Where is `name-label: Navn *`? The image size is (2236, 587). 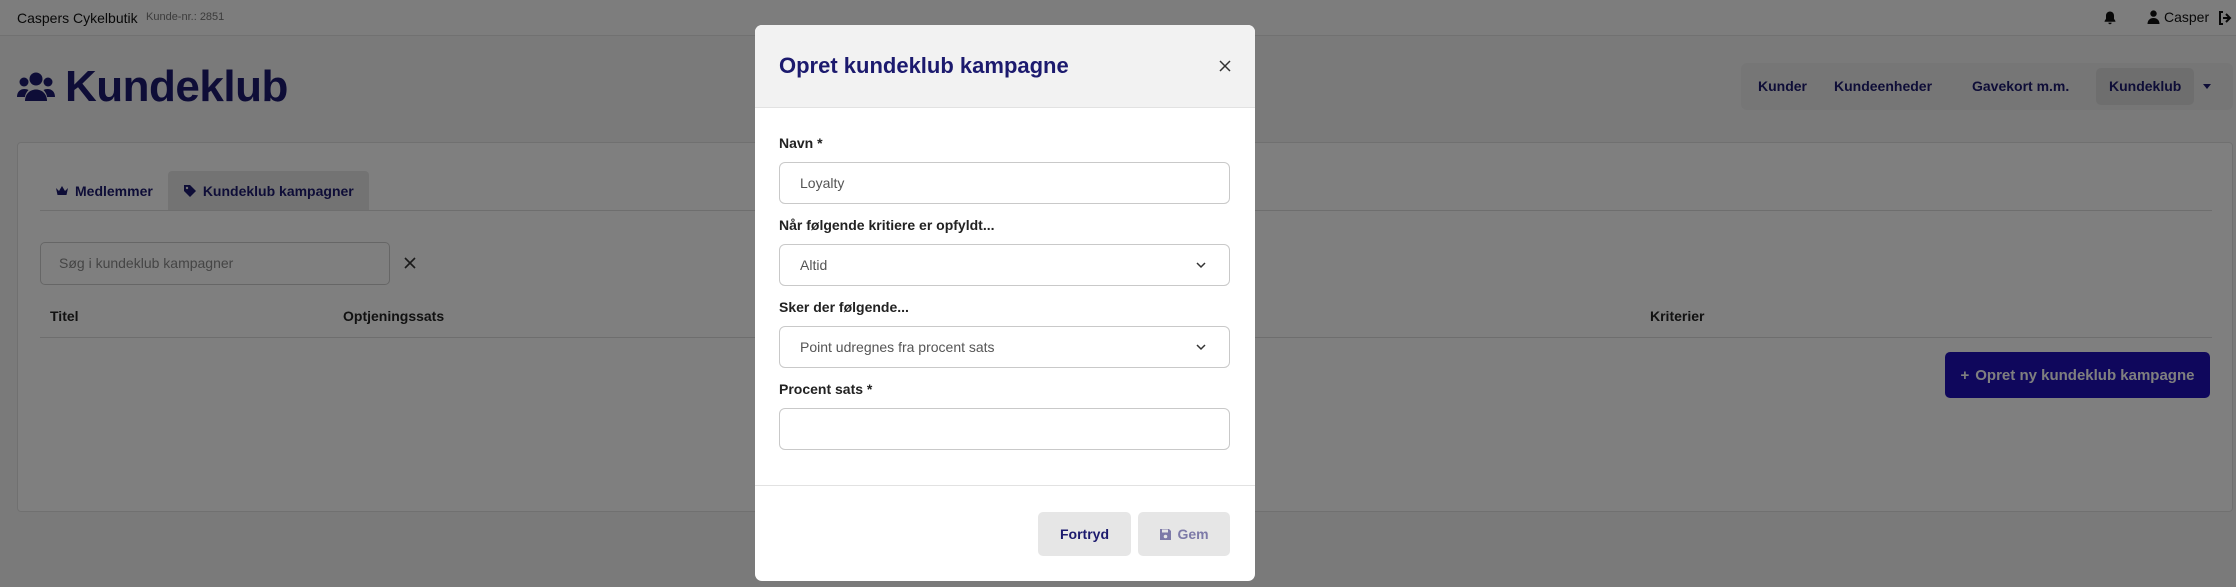
name-label: Navn * is located at coordinates (801, 143).